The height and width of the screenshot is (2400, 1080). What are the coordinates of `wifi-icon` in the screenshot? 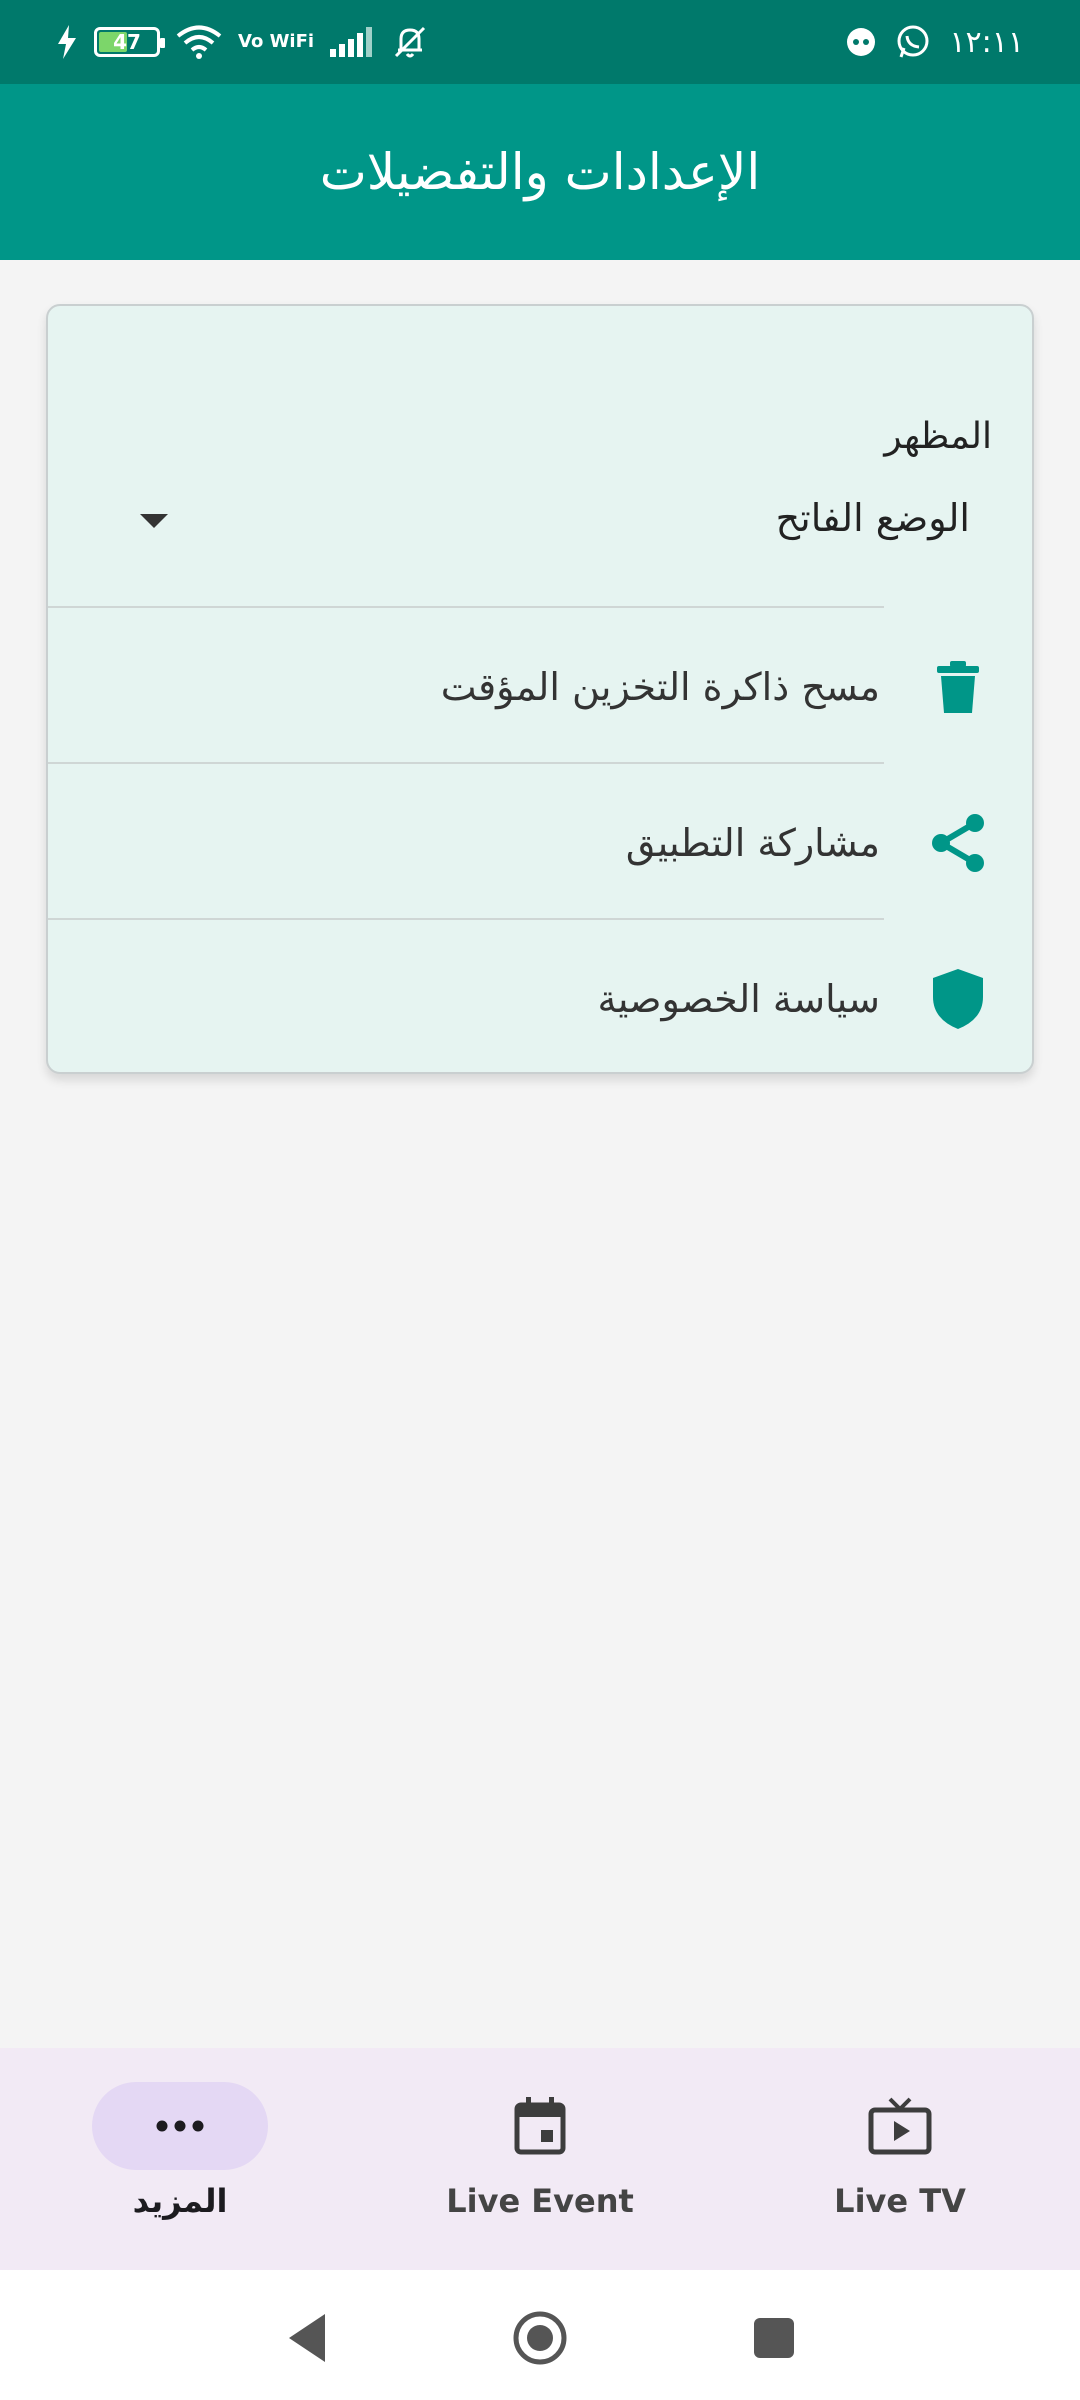 It's located at (199, 42).